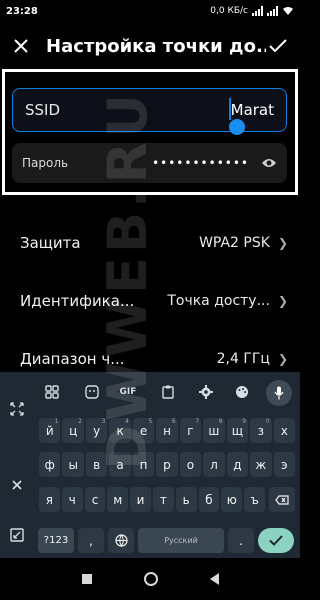  Describe the element at coordinates (149, 163) in the screenshot. I see `password-field: Пароль ••••••••••••` at that location.